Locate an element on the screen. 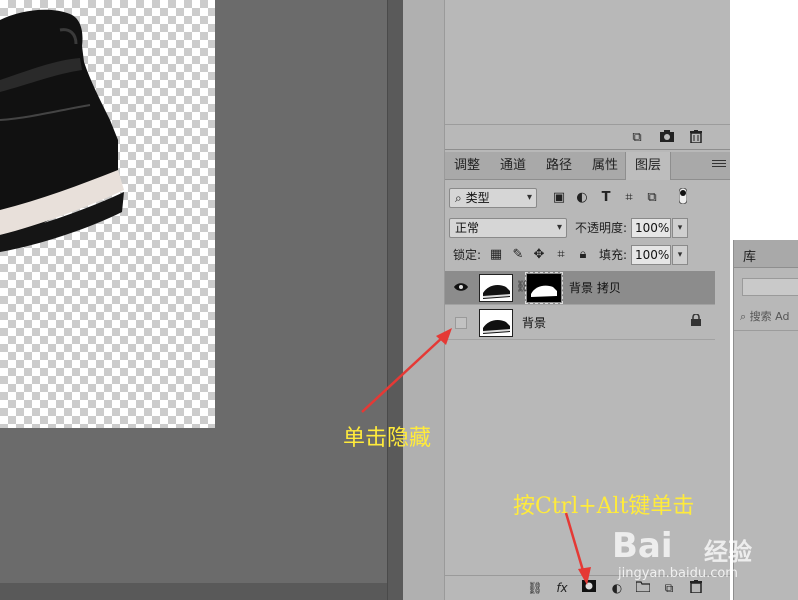 The image size is (798, 600). blend-mode-dropdown: 正常 ▾ is located at coordinates (508, 228).